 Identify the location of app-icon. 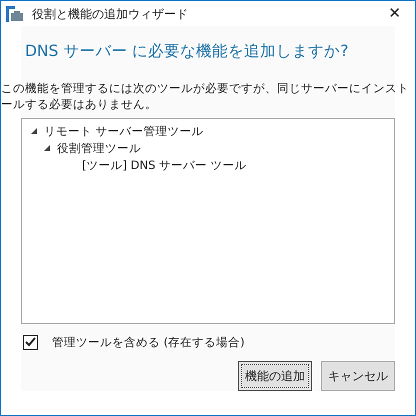
(15, 14).